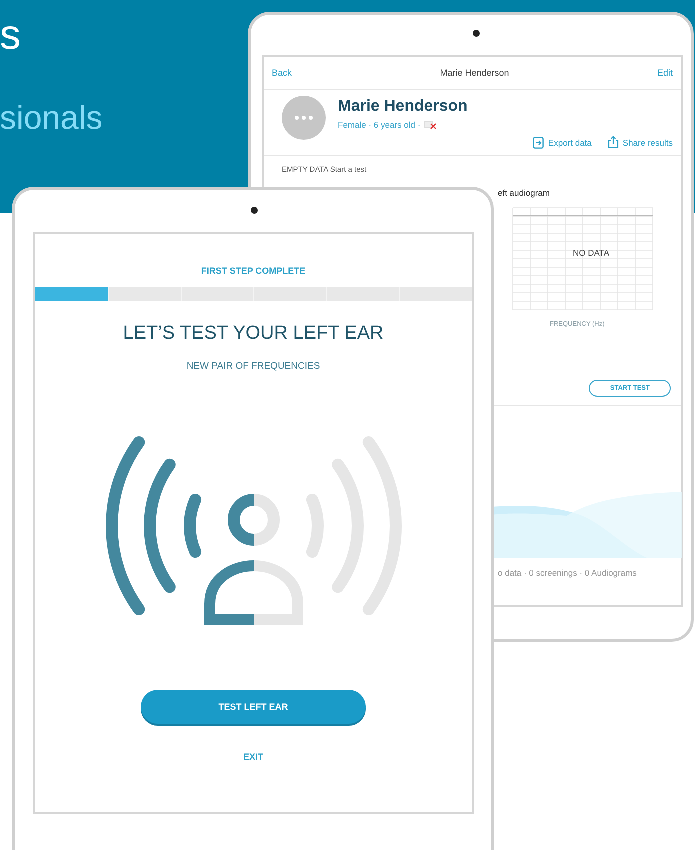 This screenshot has height=850, width=695. Describe the element at coordinates (524, 193) in the screenshot. I see `audiogram-title: eft audiogram` at that location.